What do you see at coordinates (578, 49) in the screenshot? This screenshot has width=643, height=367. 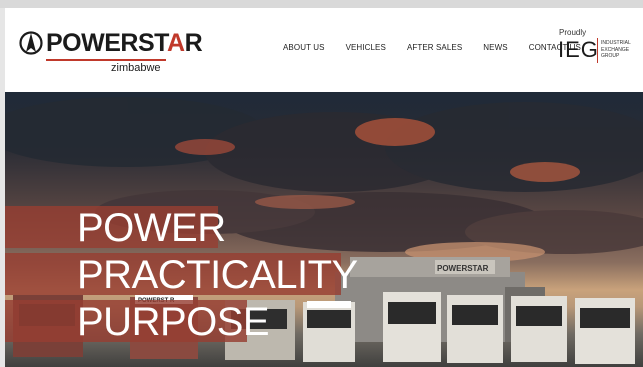 I see `ieg-mark: IEG` at bounding box center [578, 49].